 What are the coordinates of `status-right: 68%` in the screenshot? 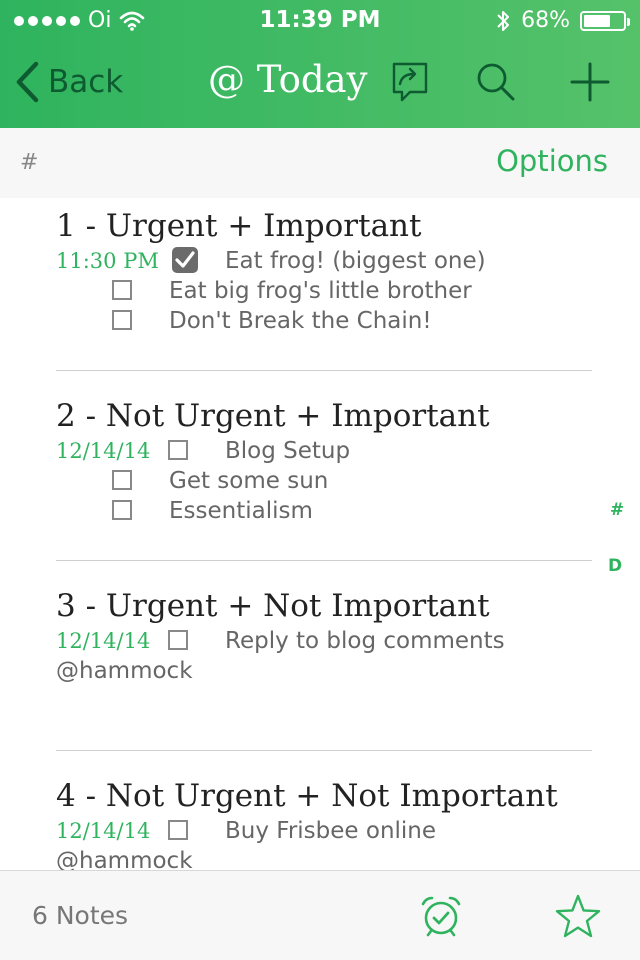 It's located at (562, 20).